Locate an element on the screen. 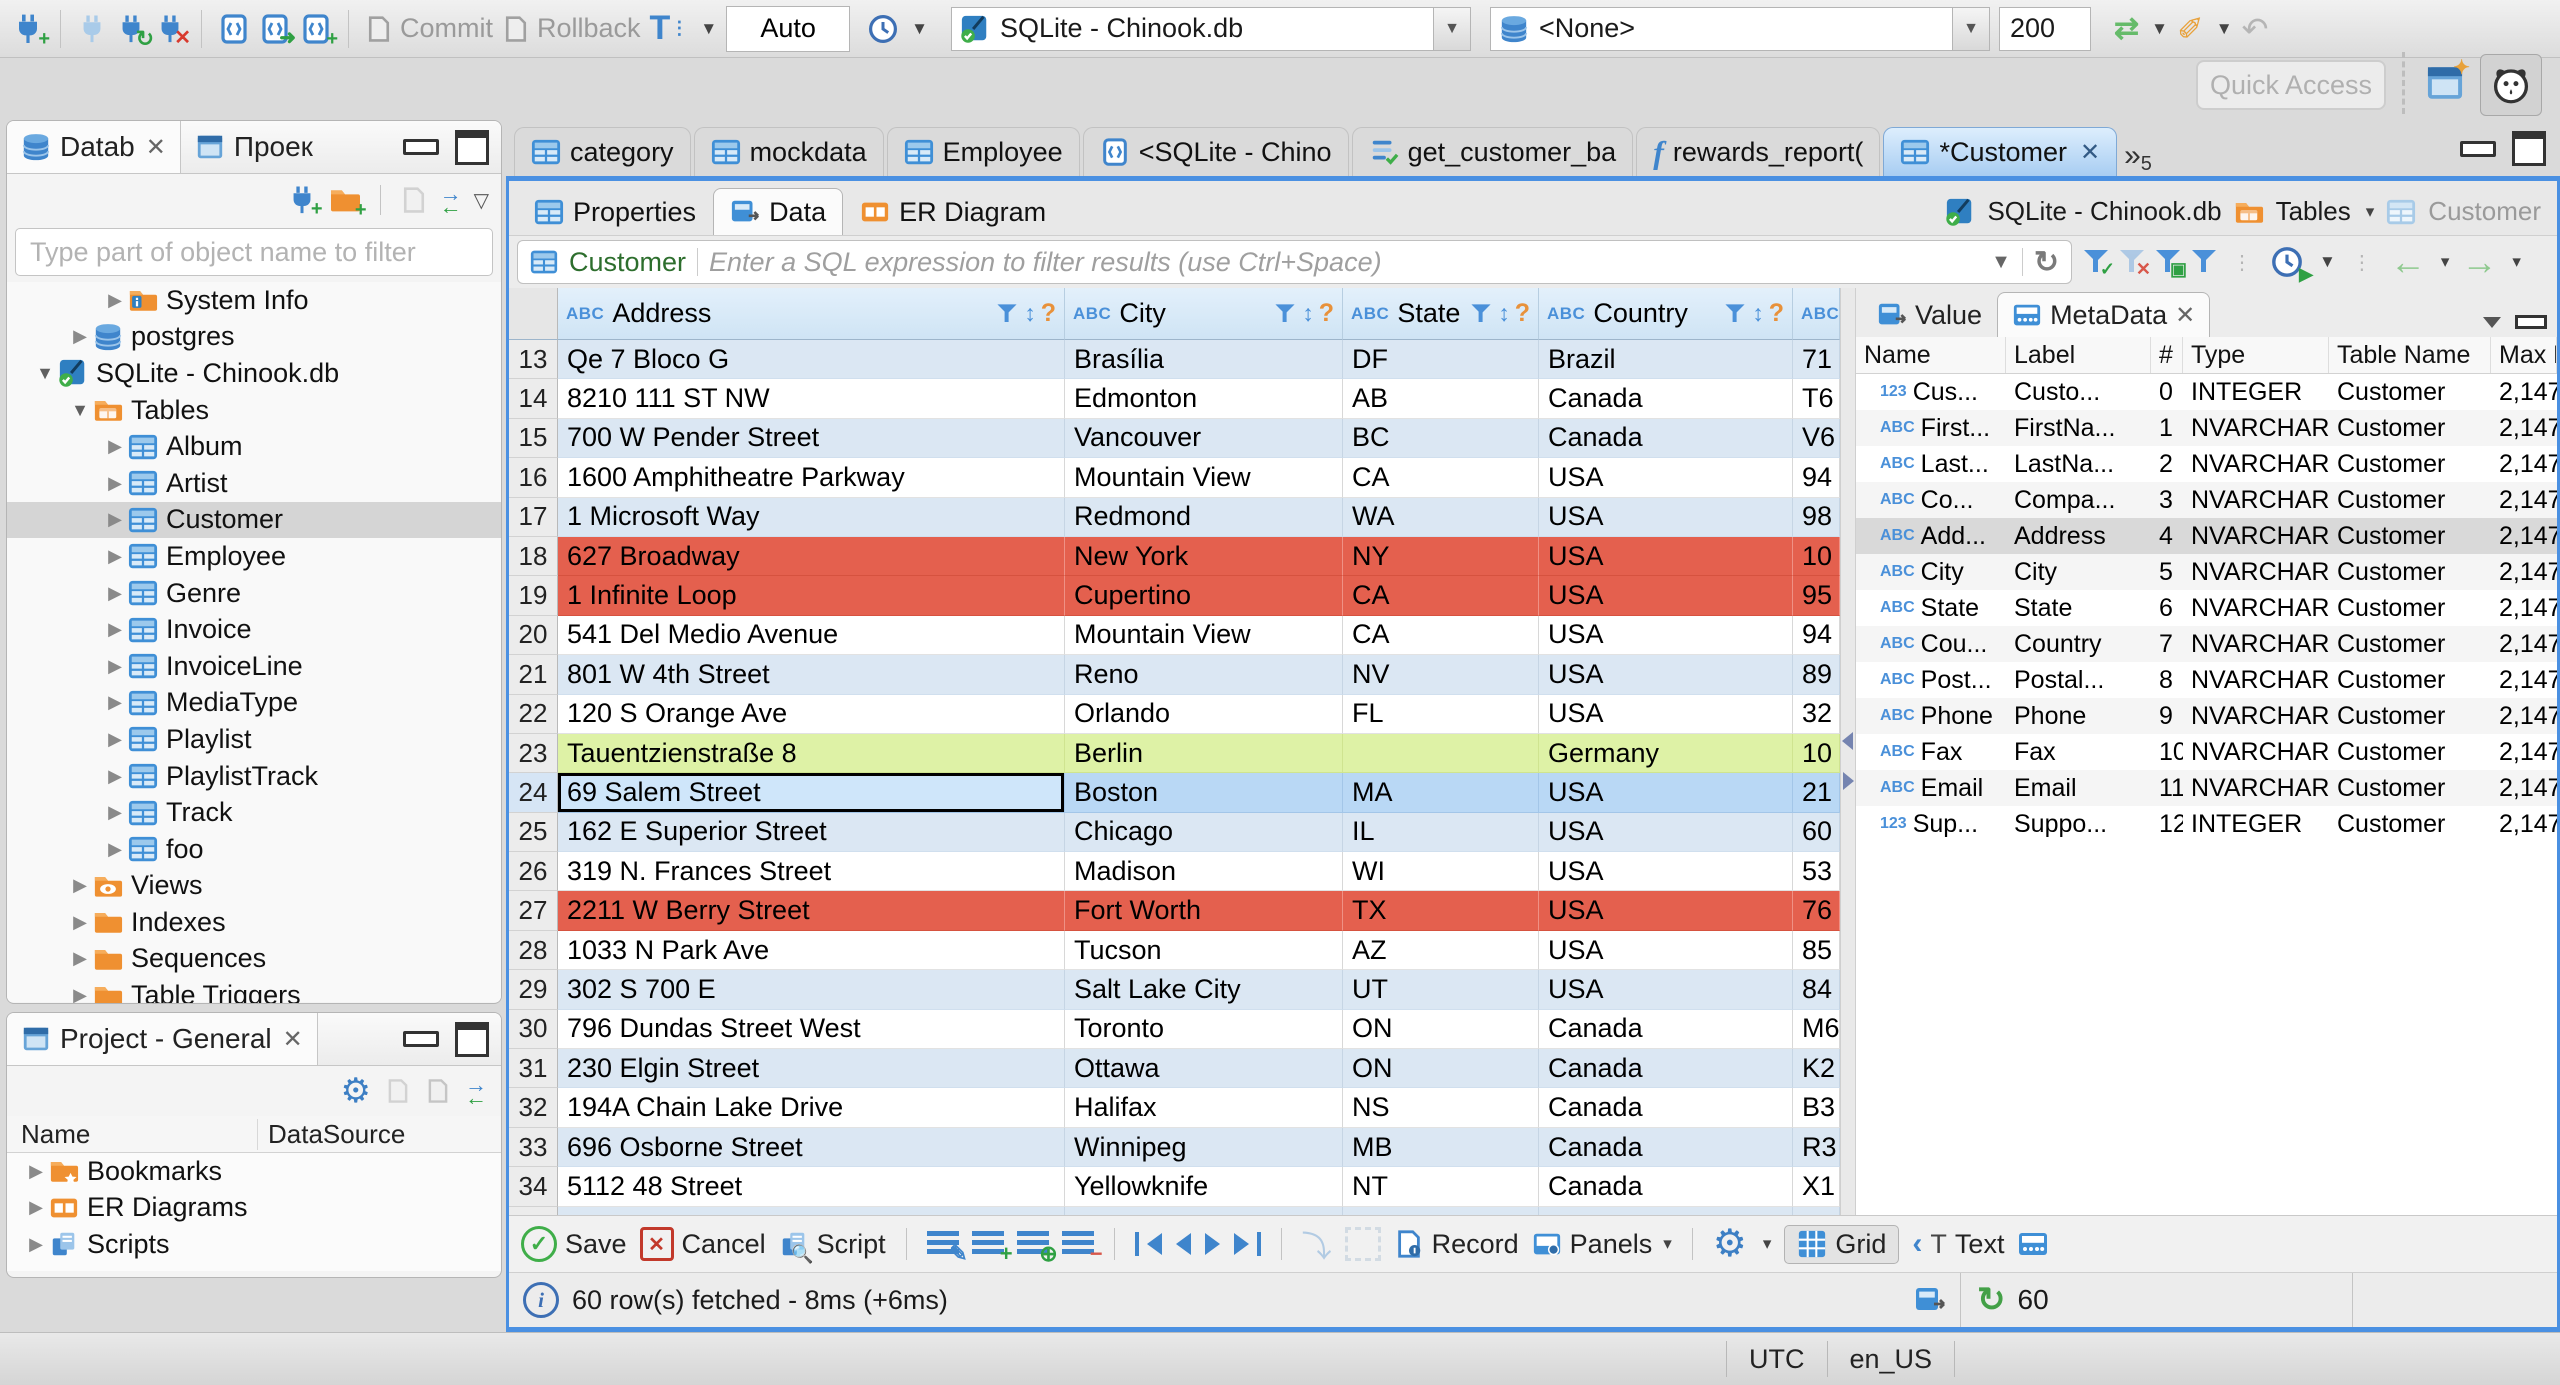 The width and height of the screenshot is (2560, 1385). grid-cell: 53 is located at coordinates (1816, 872).